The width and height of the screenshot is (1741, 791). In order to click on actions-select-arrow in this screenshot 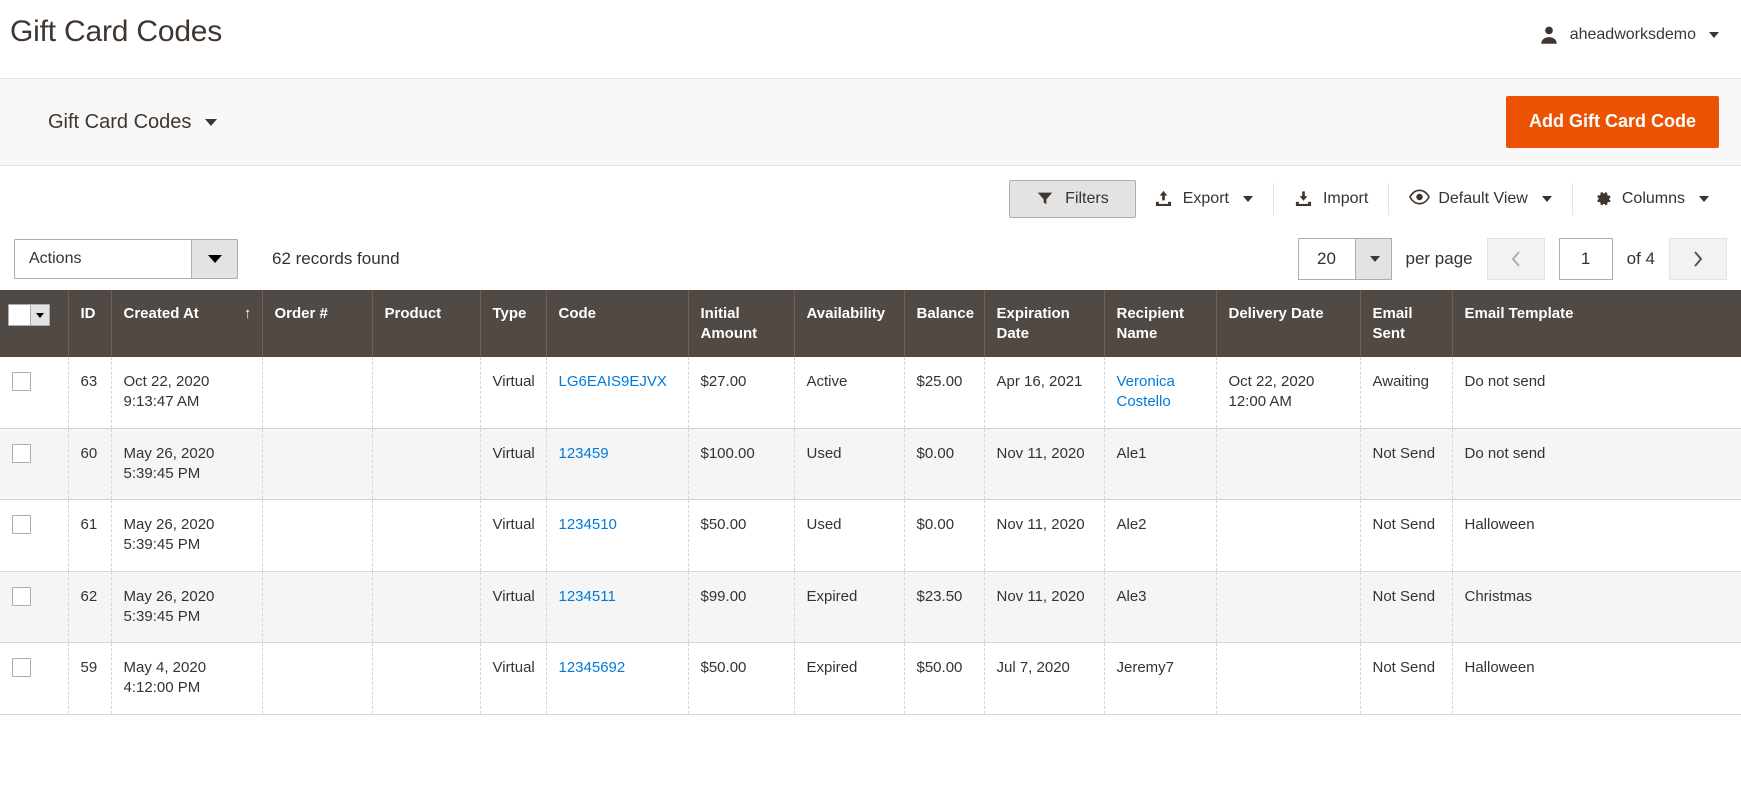, I will do `click(214, 259)`.